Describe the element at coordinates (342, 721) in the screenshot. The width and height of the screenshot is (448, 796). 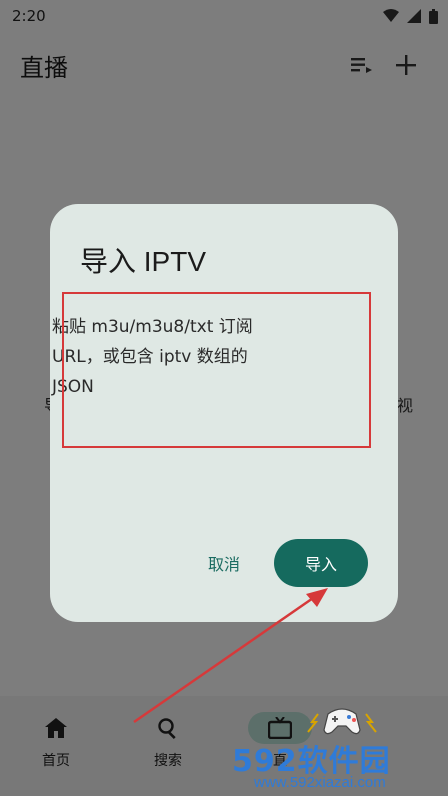
I see `game-controller-icon` at that location.